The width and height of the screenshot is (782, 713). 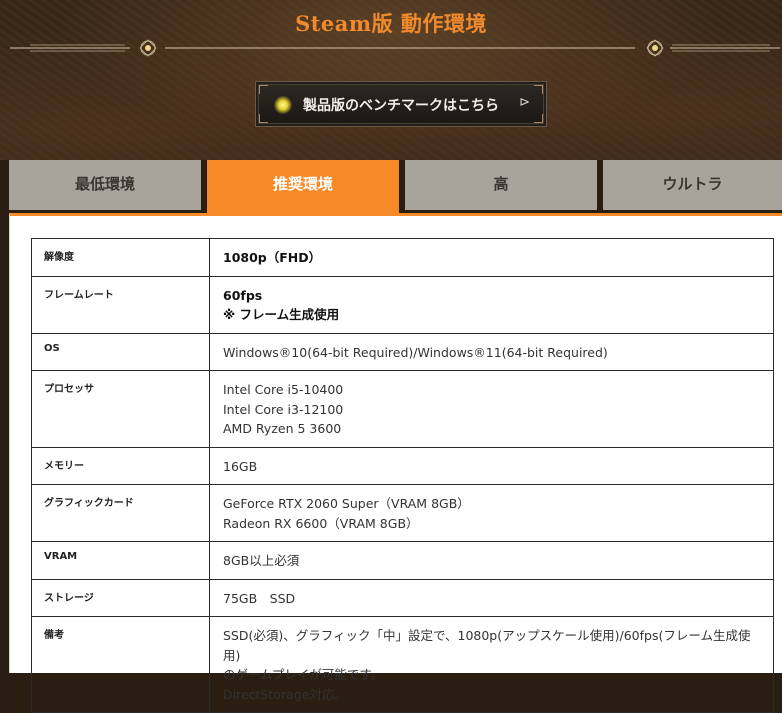 I want to click on spec-value-line: 60fps, so click(x=243, y=295).